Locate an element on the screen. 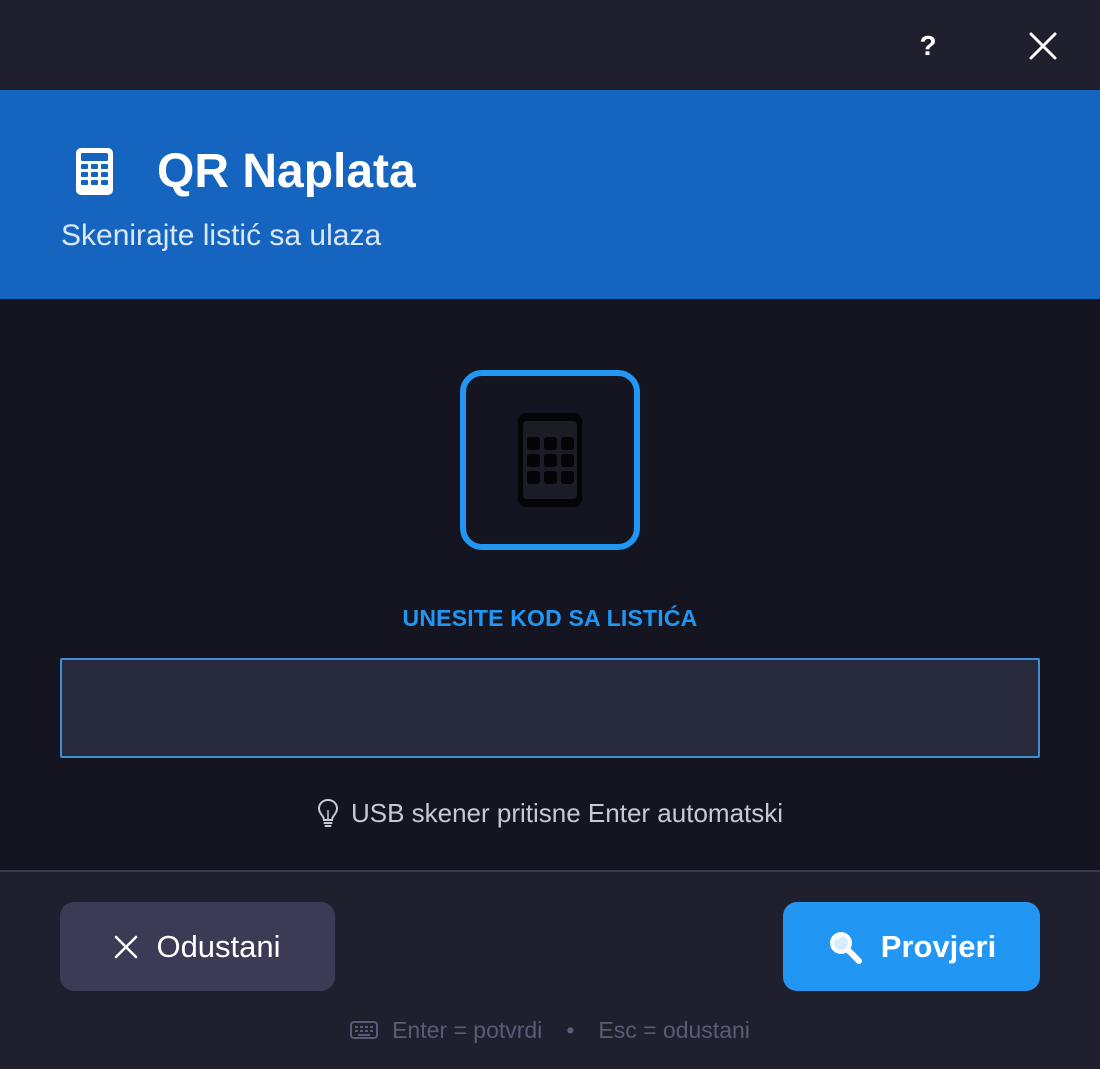 The width and height of the screenshot is (1100, 1069). check-button: Provjeri is located at coordinates (911, 946).